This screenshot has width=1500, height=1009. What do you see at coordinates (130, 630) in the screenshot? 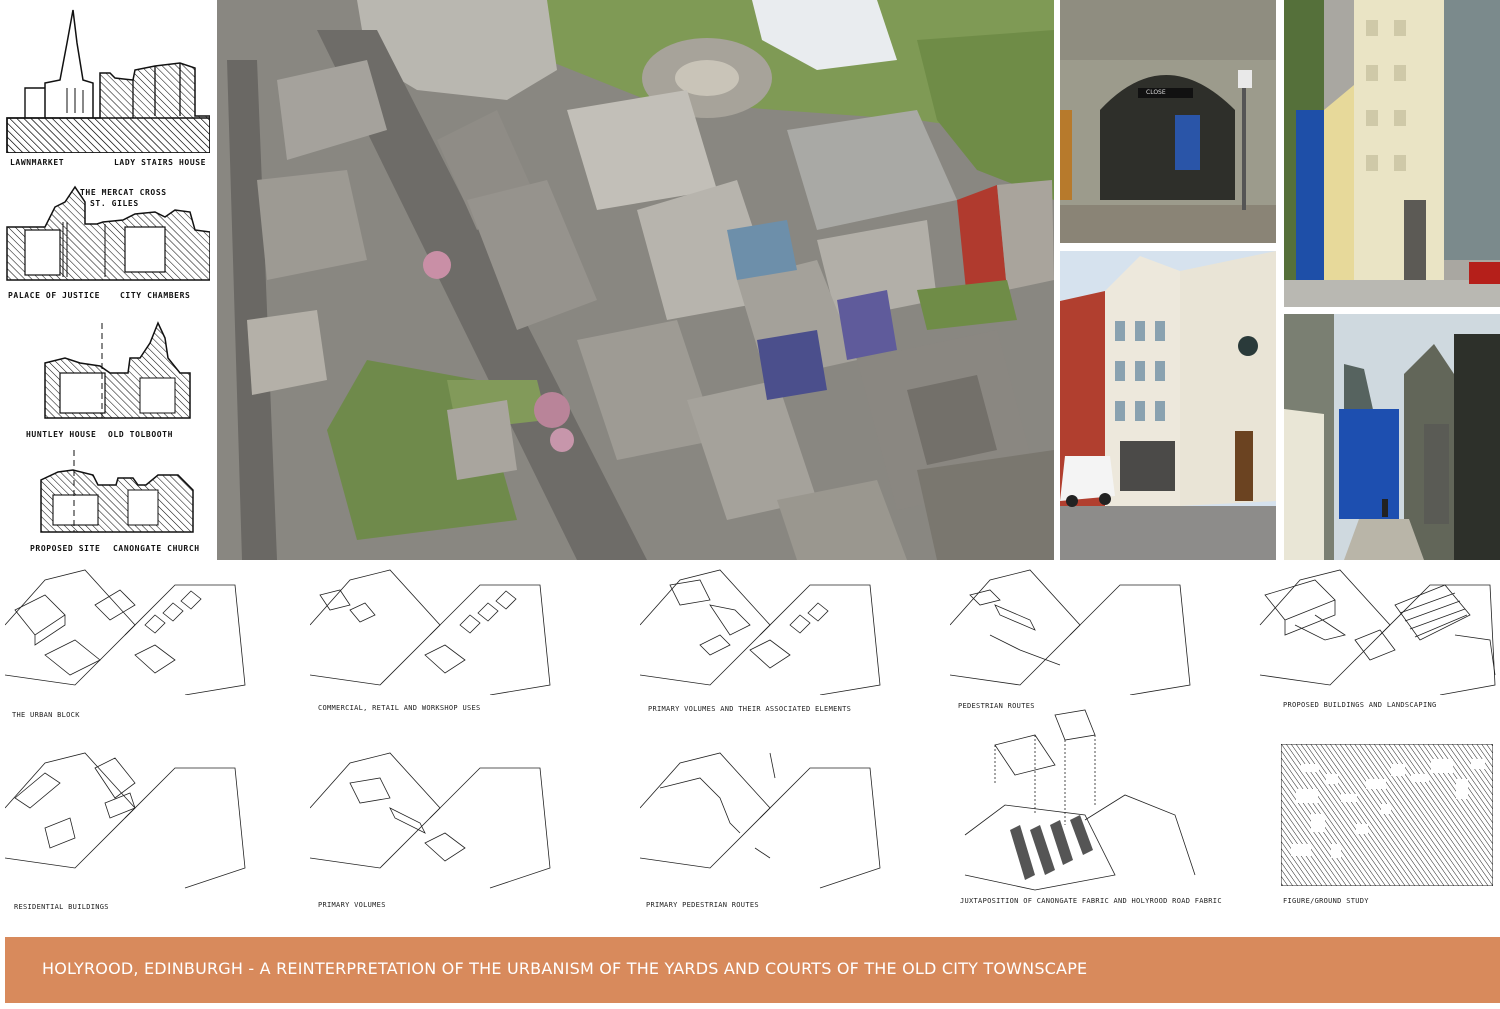
I see `diagram-urban-block` at bounding box center [130, 630].